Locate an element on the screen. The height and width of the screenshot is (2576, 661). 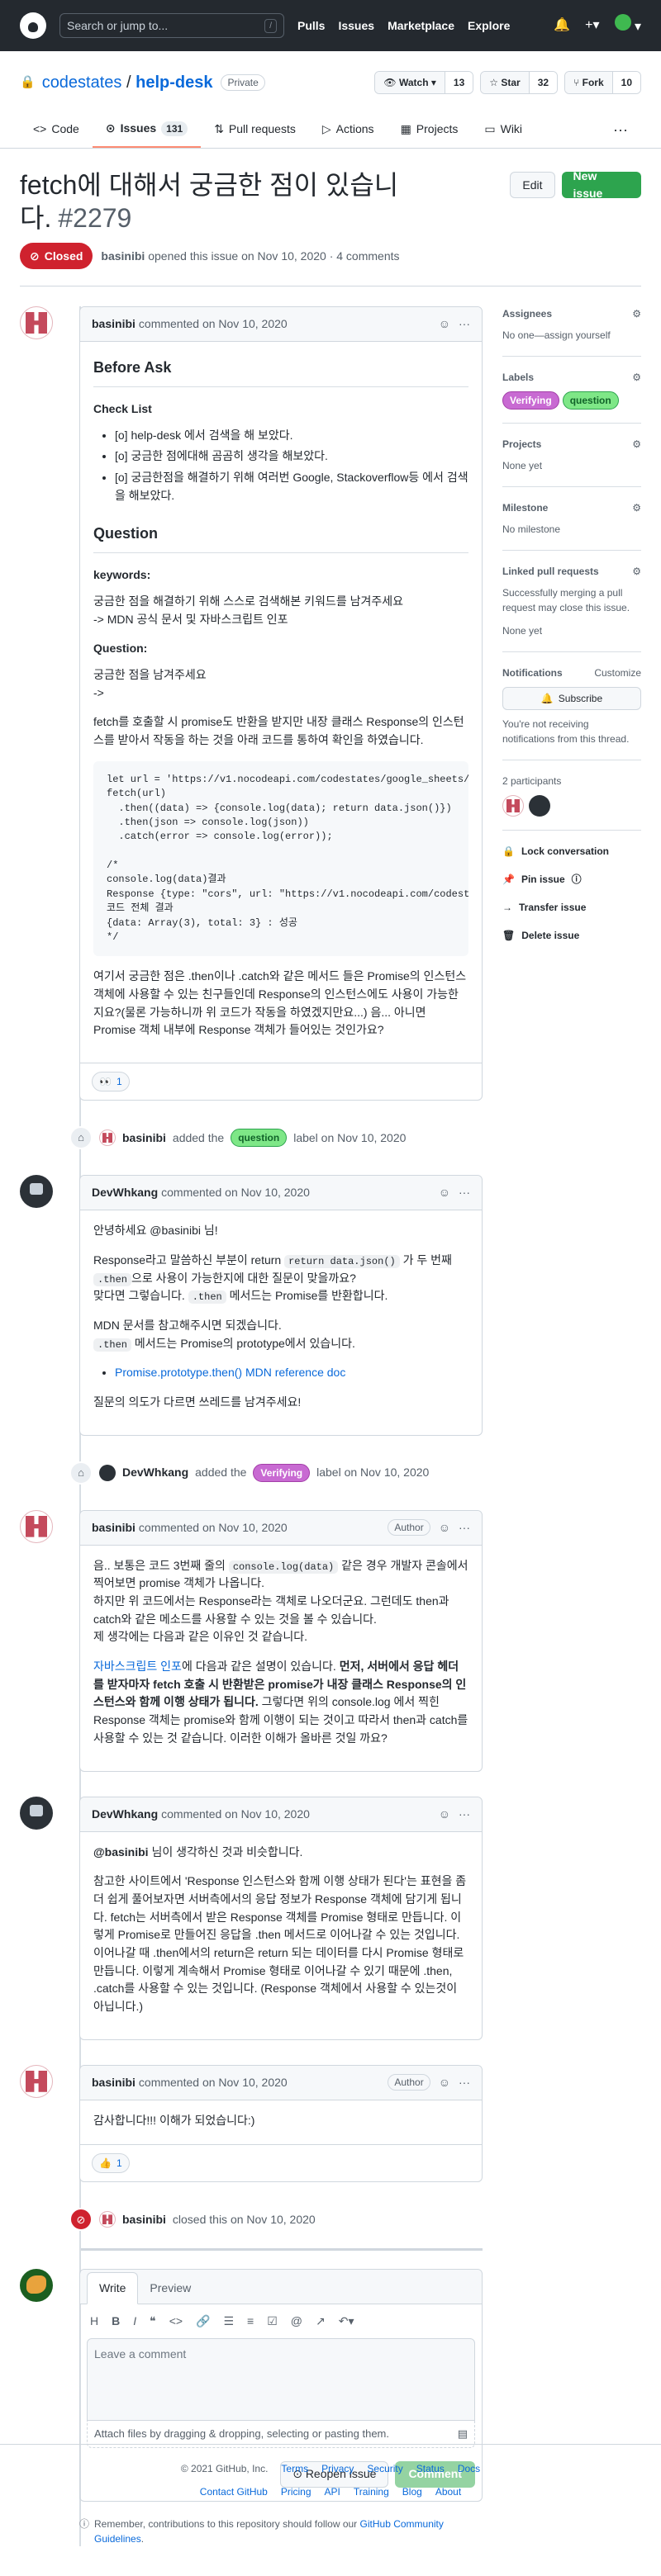
lock-conversation: 🔒 Lock conversation is located at coordinates (572, 851).